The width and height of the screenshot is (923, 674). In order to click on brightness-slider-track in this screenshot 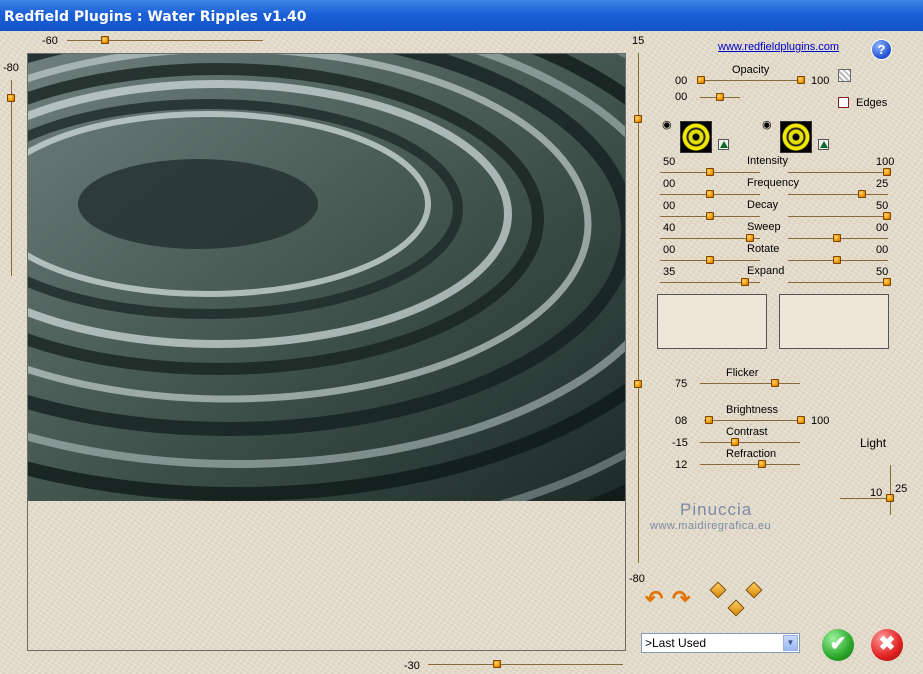, I will do `click(754, 420)`.